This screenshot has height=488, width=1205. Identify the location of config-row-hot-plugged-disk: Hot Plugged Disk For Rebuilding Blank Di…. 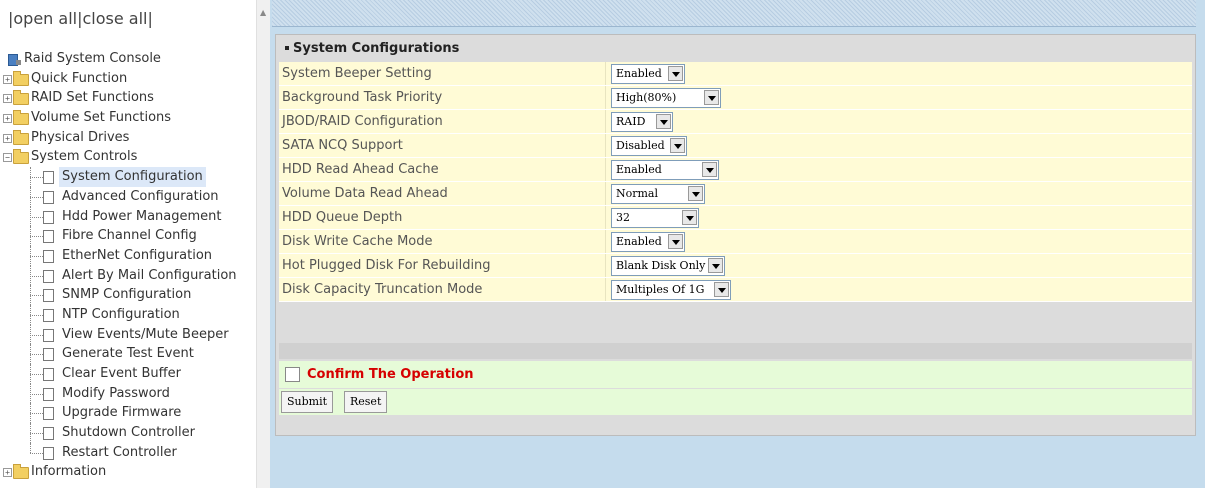
(735, 266).